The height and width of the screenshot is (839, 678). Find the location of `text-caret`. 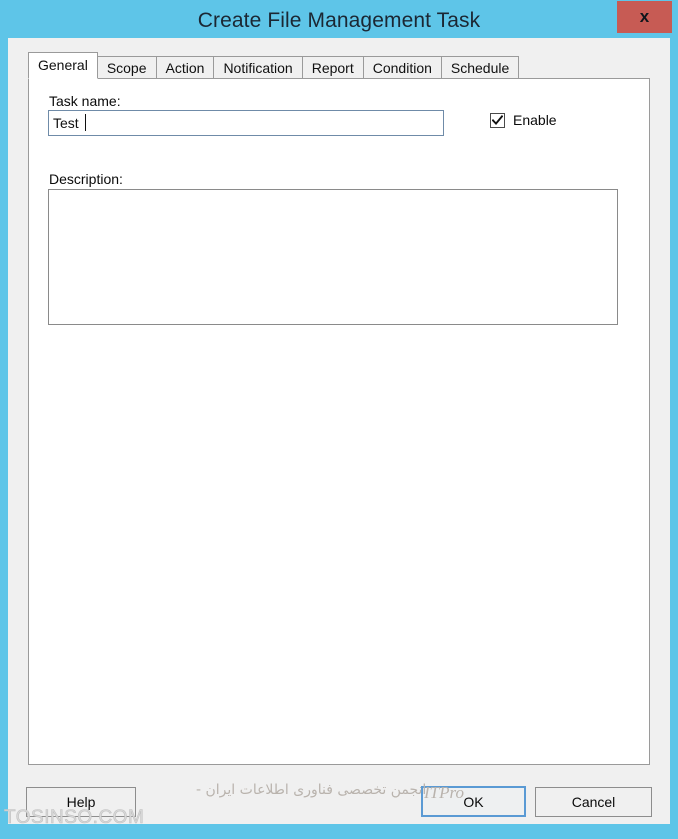

text-caret is located at coordinates (85, 122).